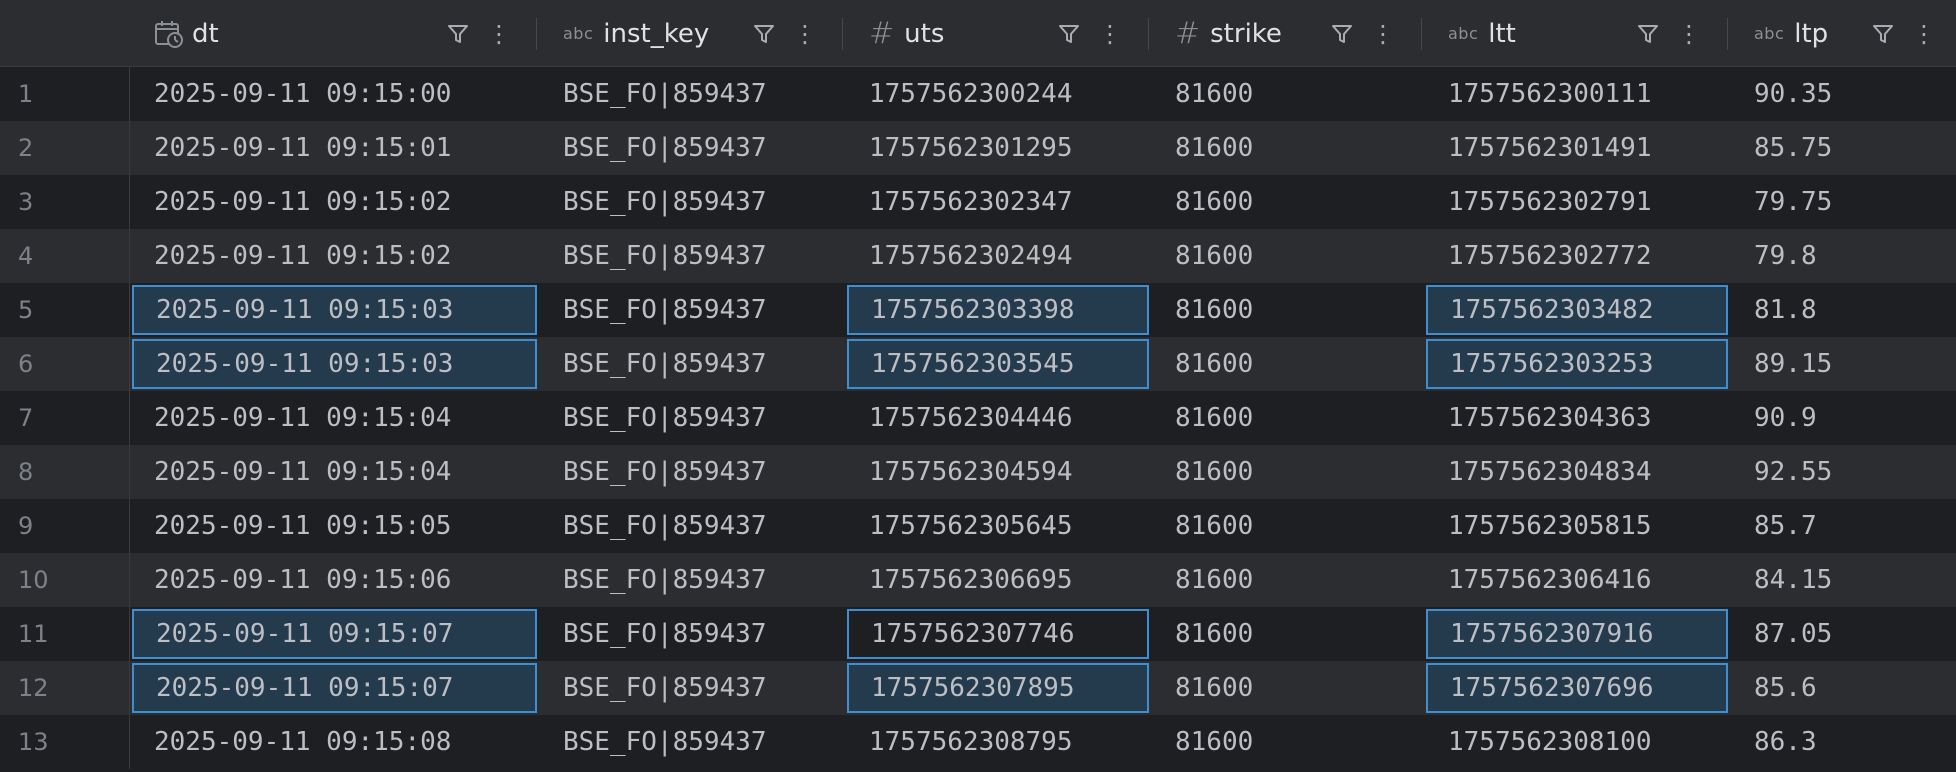 The width and height of the screenshot is (1956, 772). I want to click on cell-uts: 1757562307895, so click(998, 688).